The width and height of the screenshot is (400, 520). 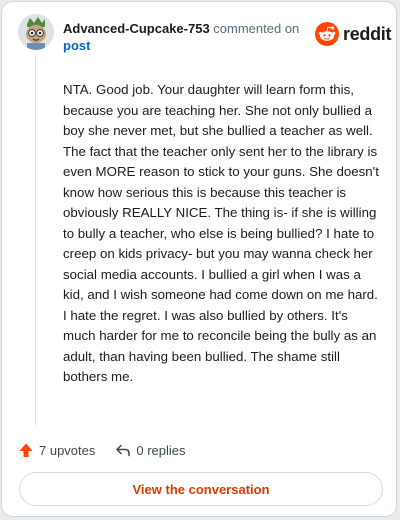 What do you see at coordinates (35, 240) in the screenshot?
I see `thread-line` at bounding box center [35, 240].